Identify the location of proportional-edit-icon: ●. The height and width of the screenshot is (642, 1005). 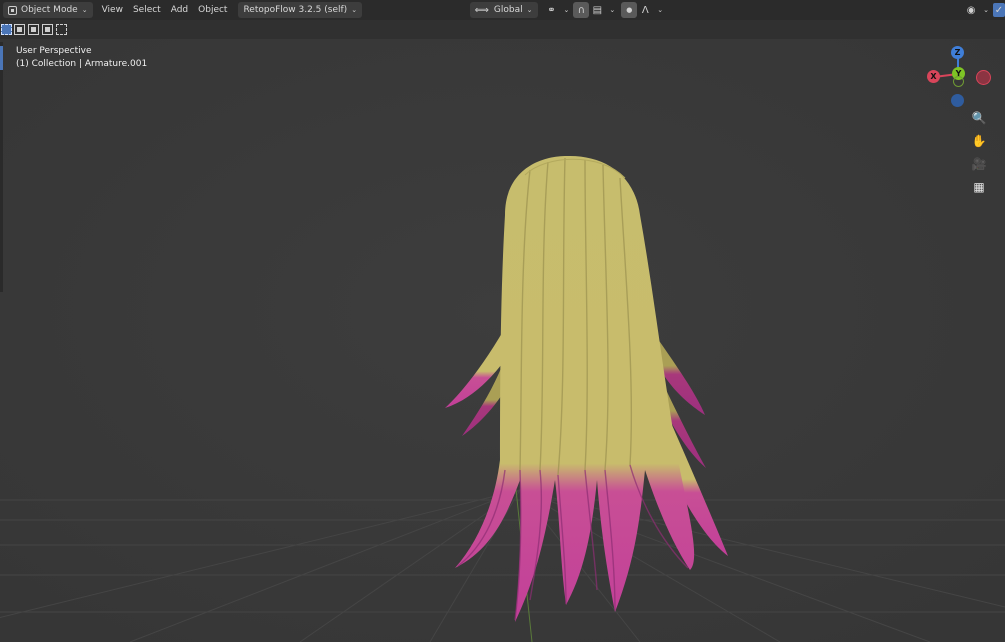
(629, 10).